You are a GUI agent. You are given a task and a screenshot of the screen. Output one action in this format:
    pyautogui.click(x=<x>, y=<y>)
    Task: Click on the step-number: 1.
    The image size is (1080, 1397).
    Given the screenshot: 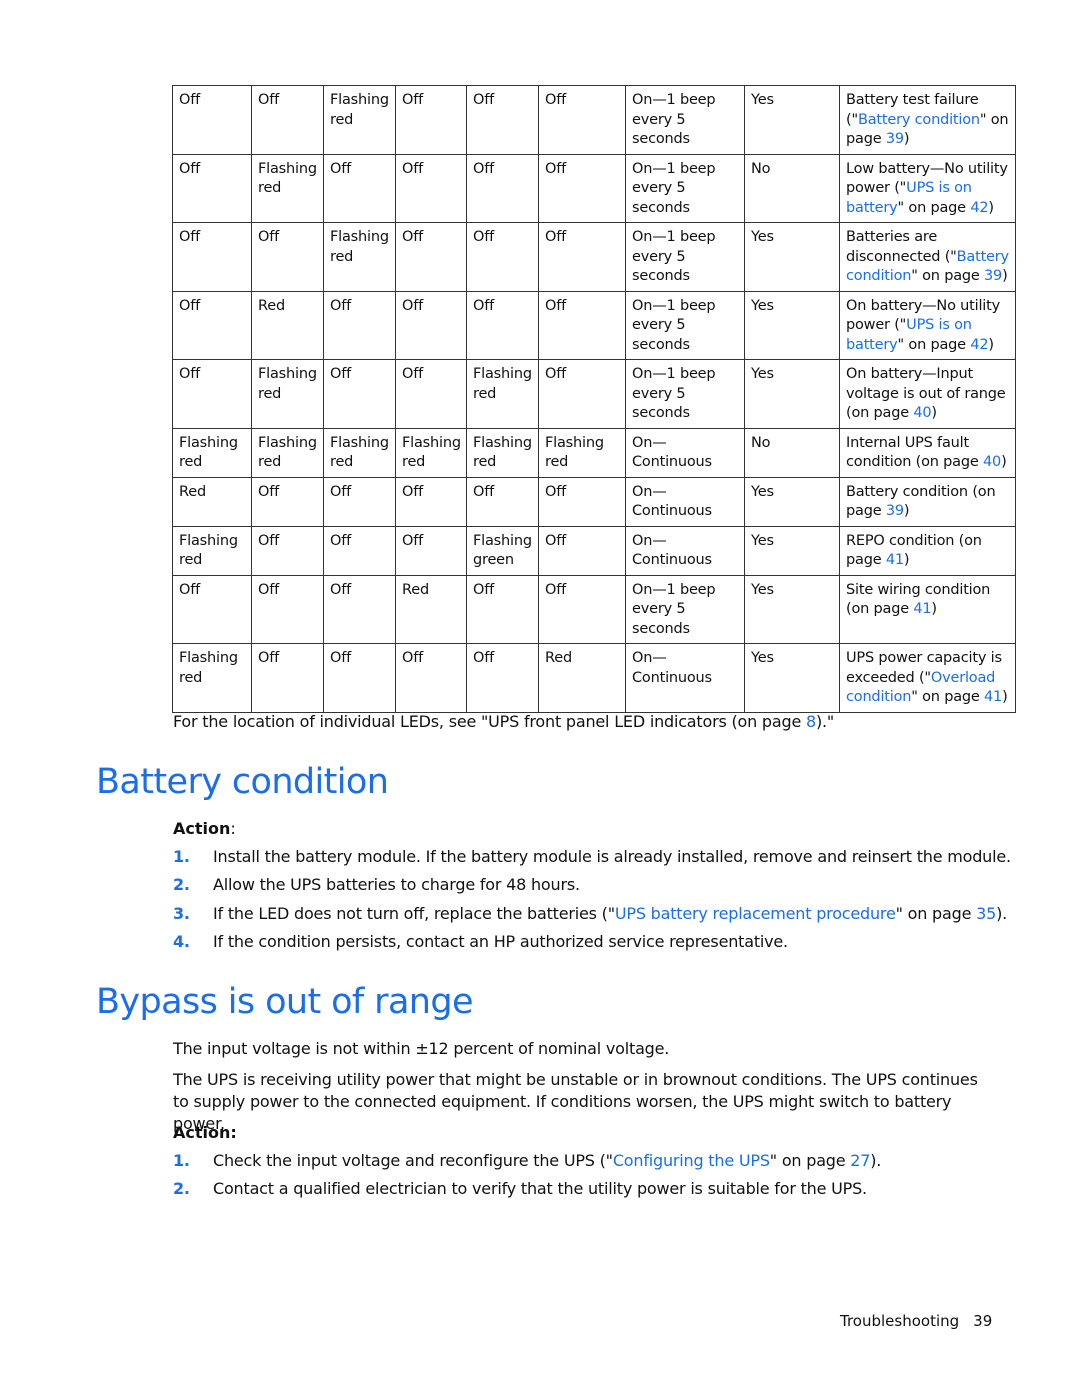 What is the action you would take?
    pyautogui.click(x=181, y=1160)
    